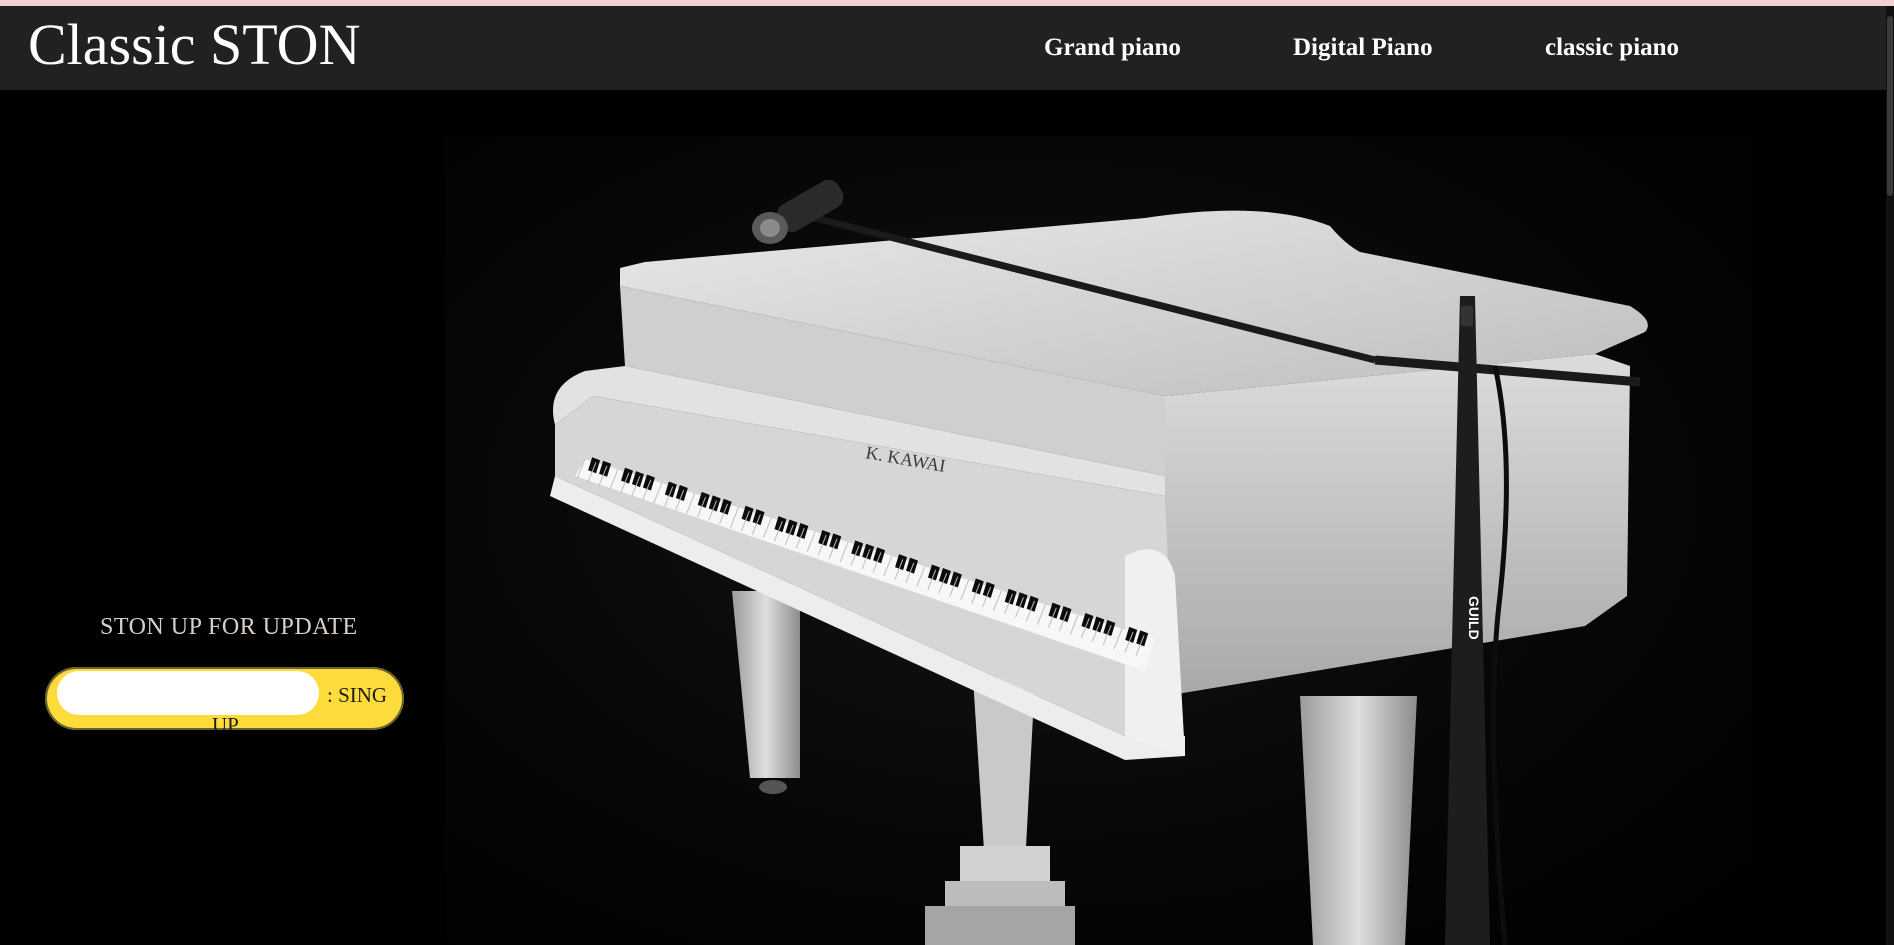 This screenshot has height=945, width=1894. I want to click on signup-title: STON UP FOR UPDATE, so click(229, 627).